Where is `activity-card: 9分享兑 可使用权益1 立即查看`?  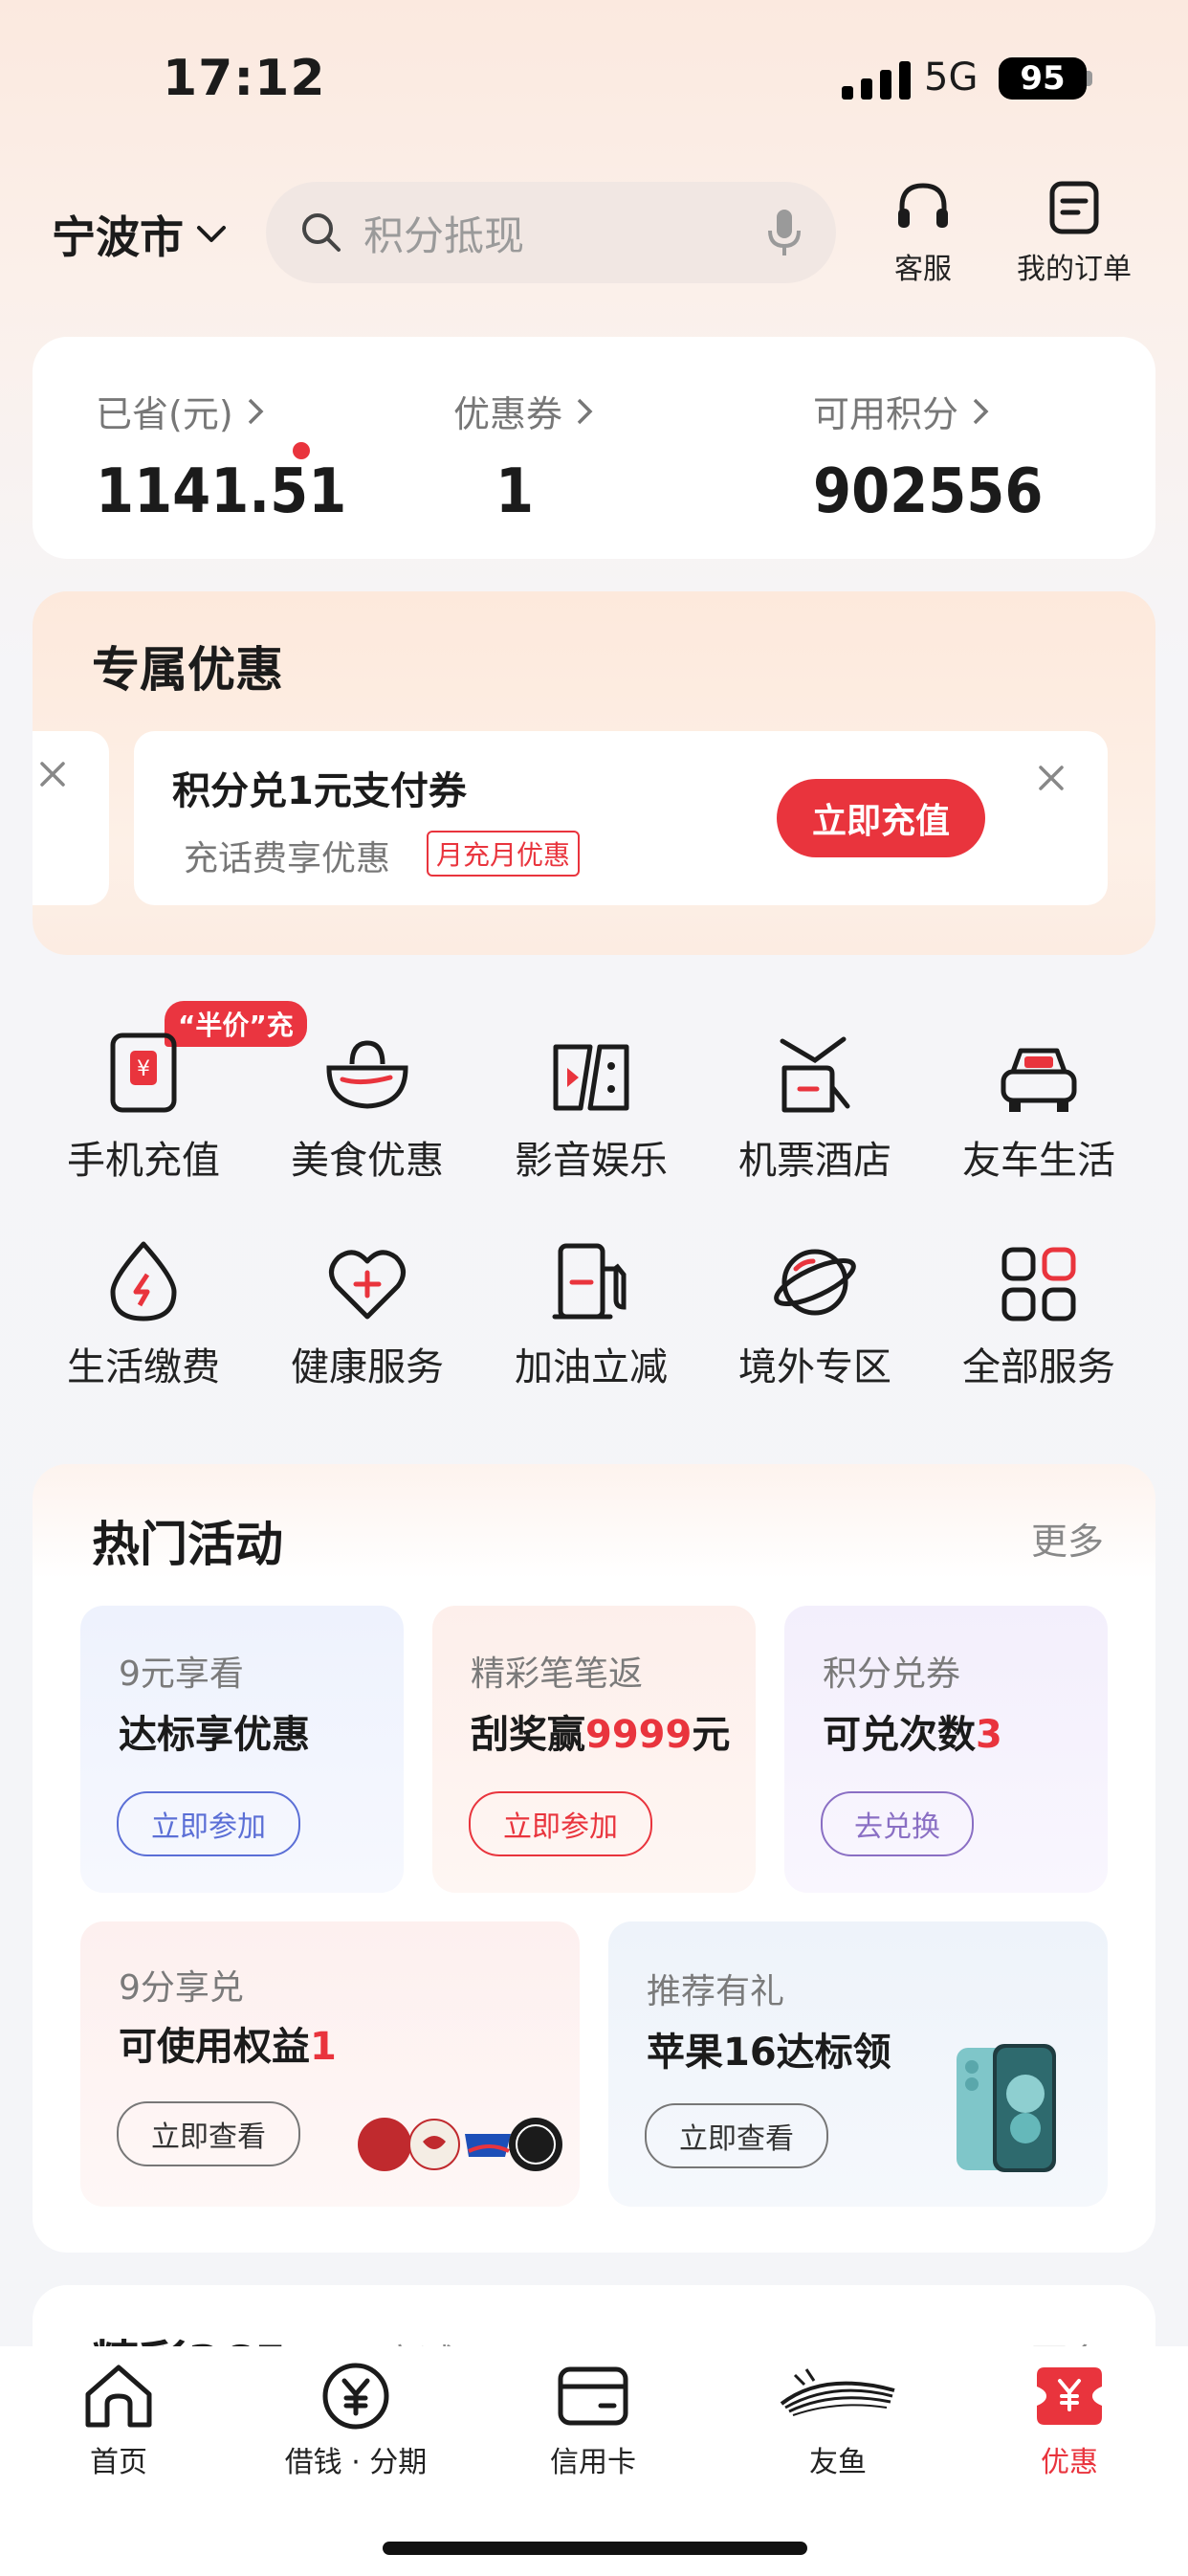
activity-card: 9分享兑 可使用权益1 立即查看 is located at coordinates (330, 2064).